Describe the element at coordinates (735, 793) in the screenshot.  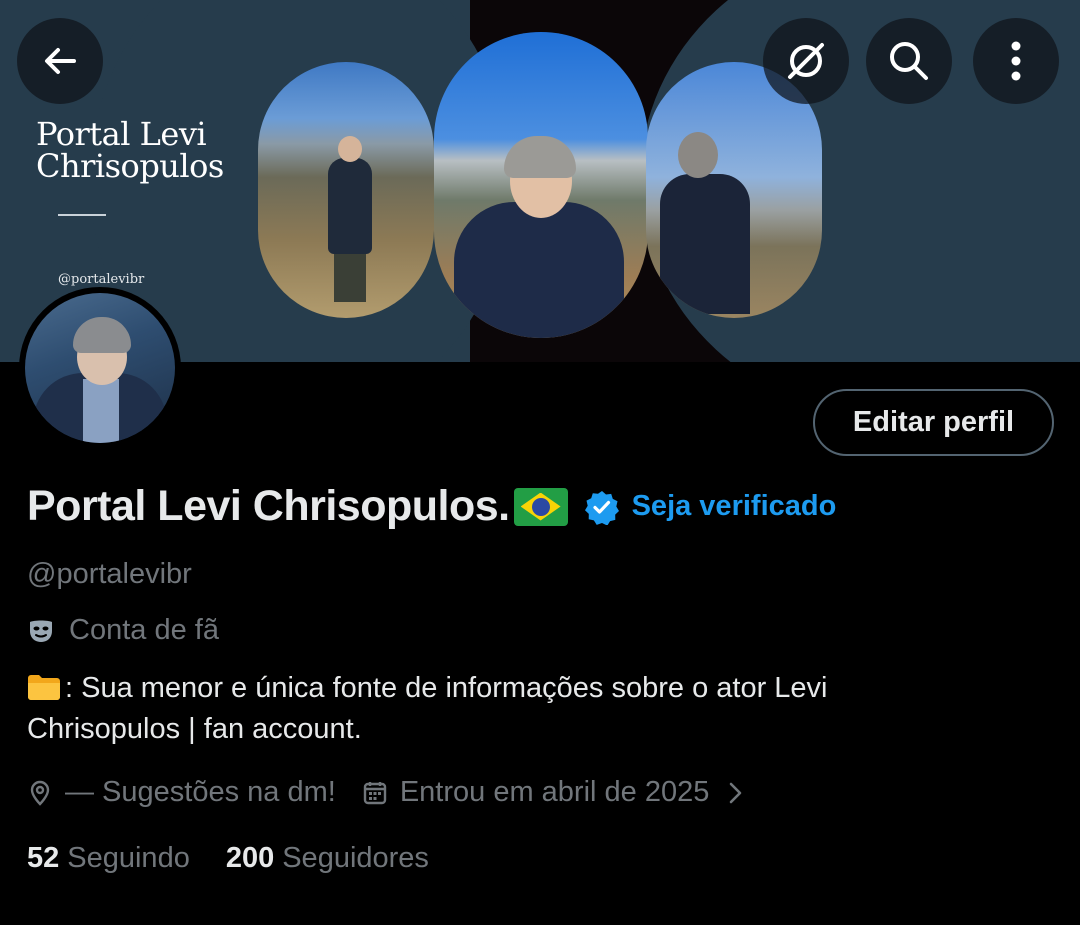
I see `chevron-right-icon` at that location.